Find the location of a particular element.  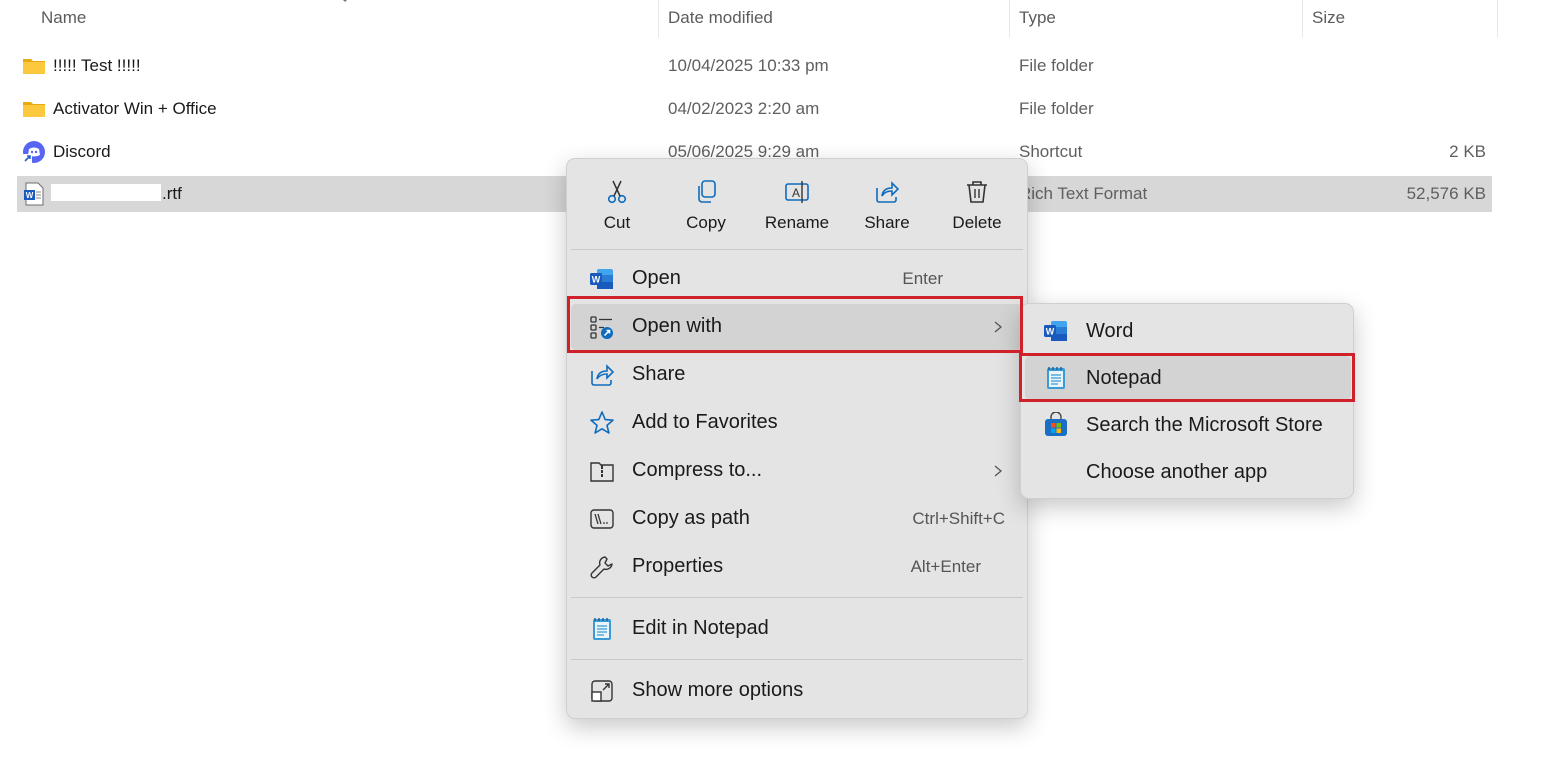

delete-label: Delete is located at coordinates (977, 222).